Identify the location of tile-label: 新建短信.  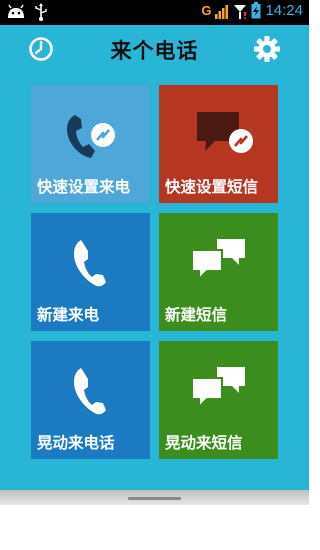
(196, 315).